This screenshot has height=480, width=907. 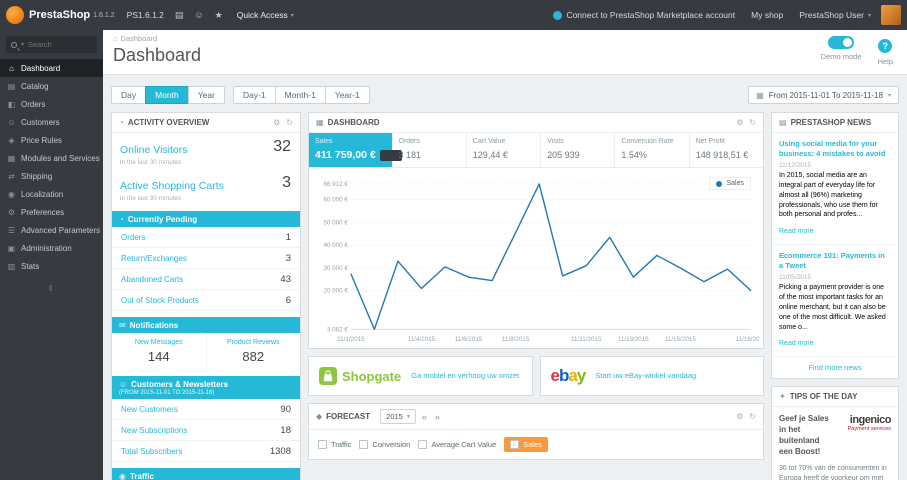 What do you see at coordinates (41, 68) in the screenshot?
I see `sidebar-item-label: Dashboard` at bounding box center [41, 68].